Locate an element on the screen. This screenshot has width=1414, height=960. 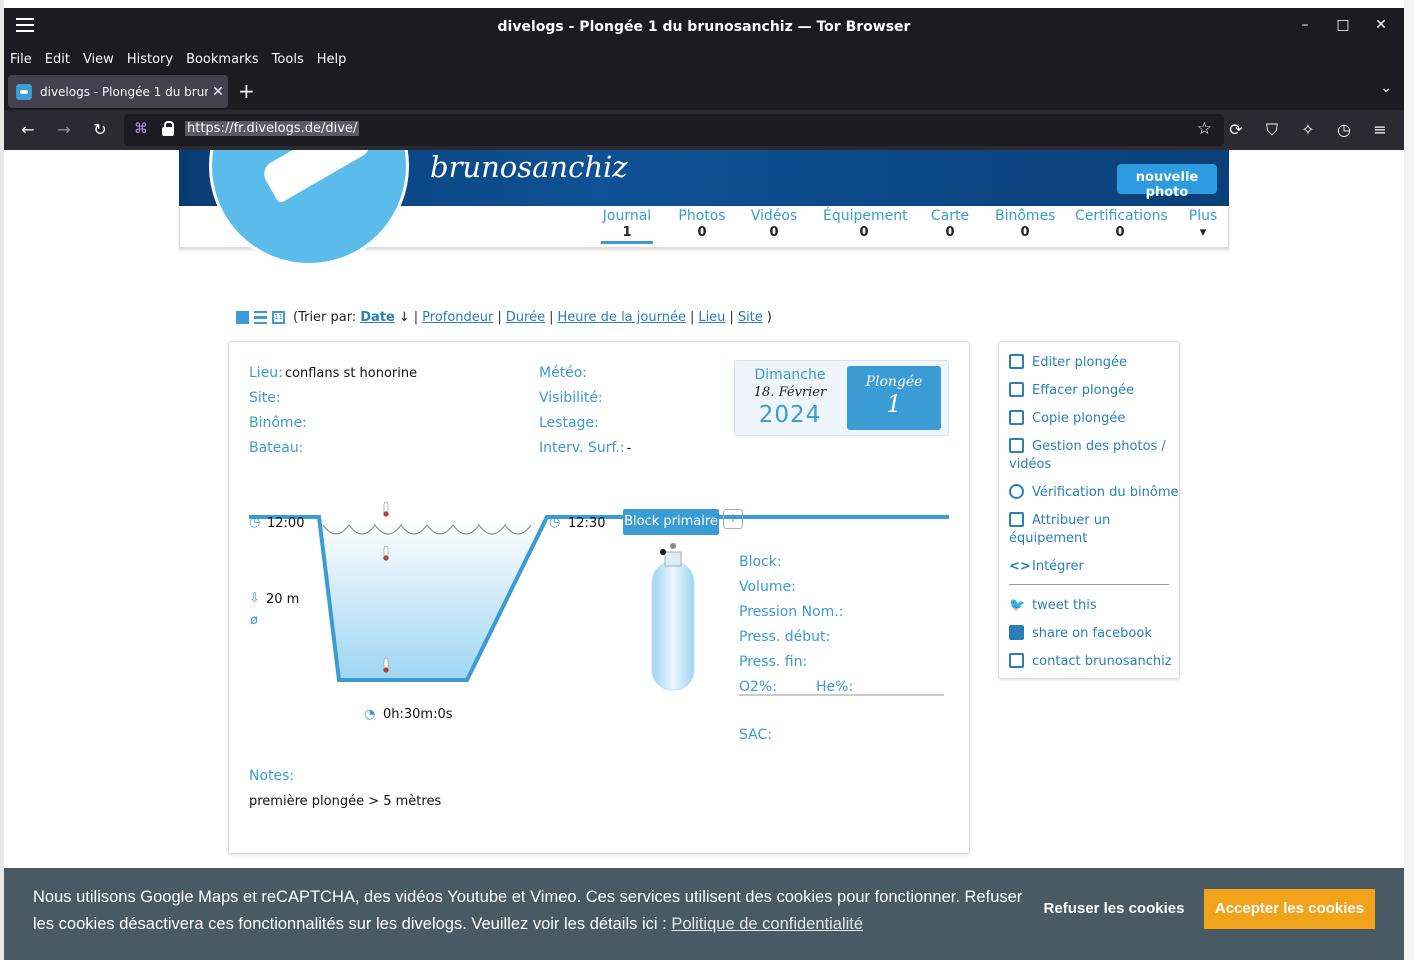
tab-strip: divelogs - Plongée 1 du brunos ✕ + ⌄ is located at coordinates (704, 91).